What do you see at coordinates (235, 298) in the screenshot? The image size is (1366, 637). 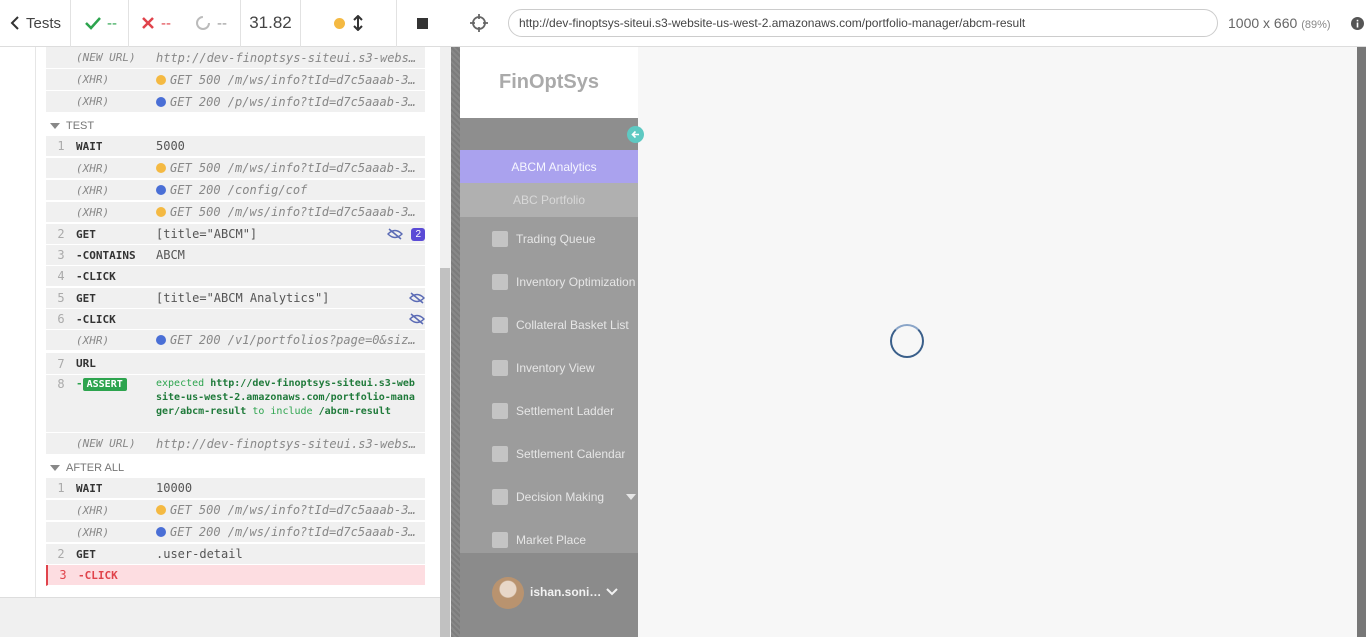 I see `command-row: 5 GET [title="ABCM Analytics"]` at bounding box center [235, 298].